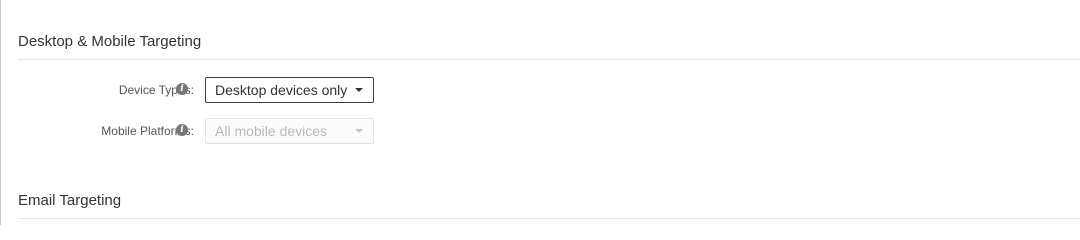 This screenshot has height=240, width=1080. Describe the element at coordinates (110, 41) in the screenshot. I see `section-title: Desktop & Mobile Targeting` at that location.